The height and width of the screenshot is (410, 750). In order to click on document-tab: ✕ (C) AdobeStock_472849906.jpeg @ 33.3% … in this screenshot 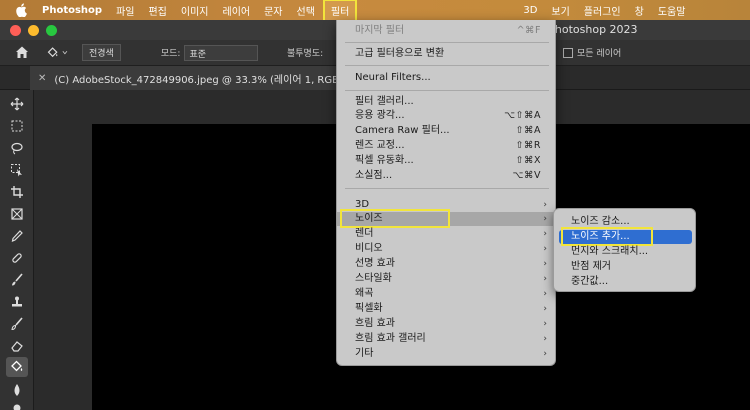, I will do `click(185, 78)`.